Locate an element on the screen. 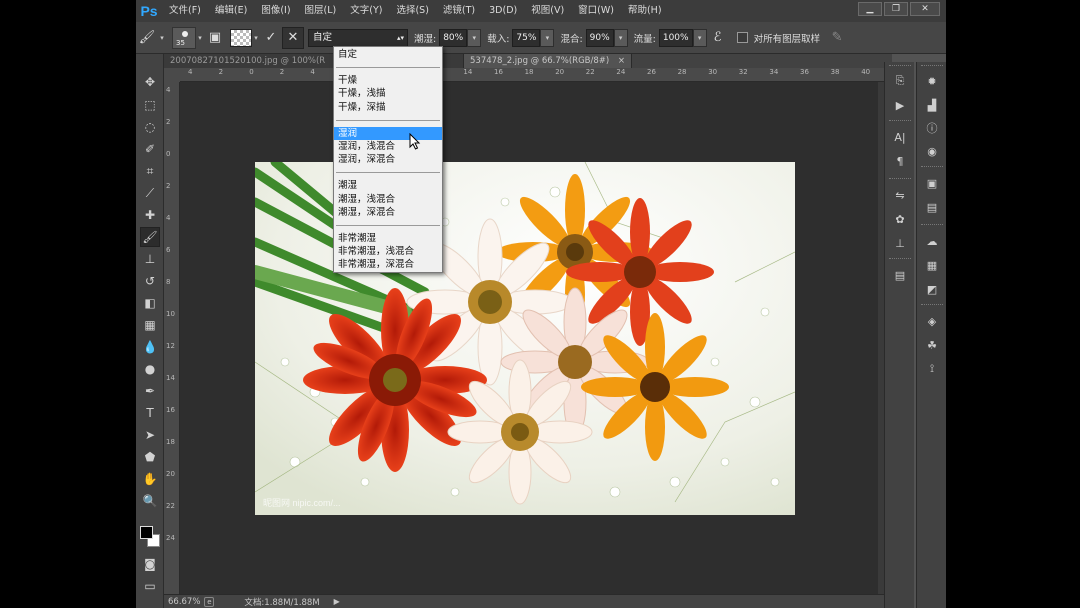 Image resolution: width=1080 pixels, height=608 pixels. wet-spinner-icon: ▾ is located at coordinates (474, 37).